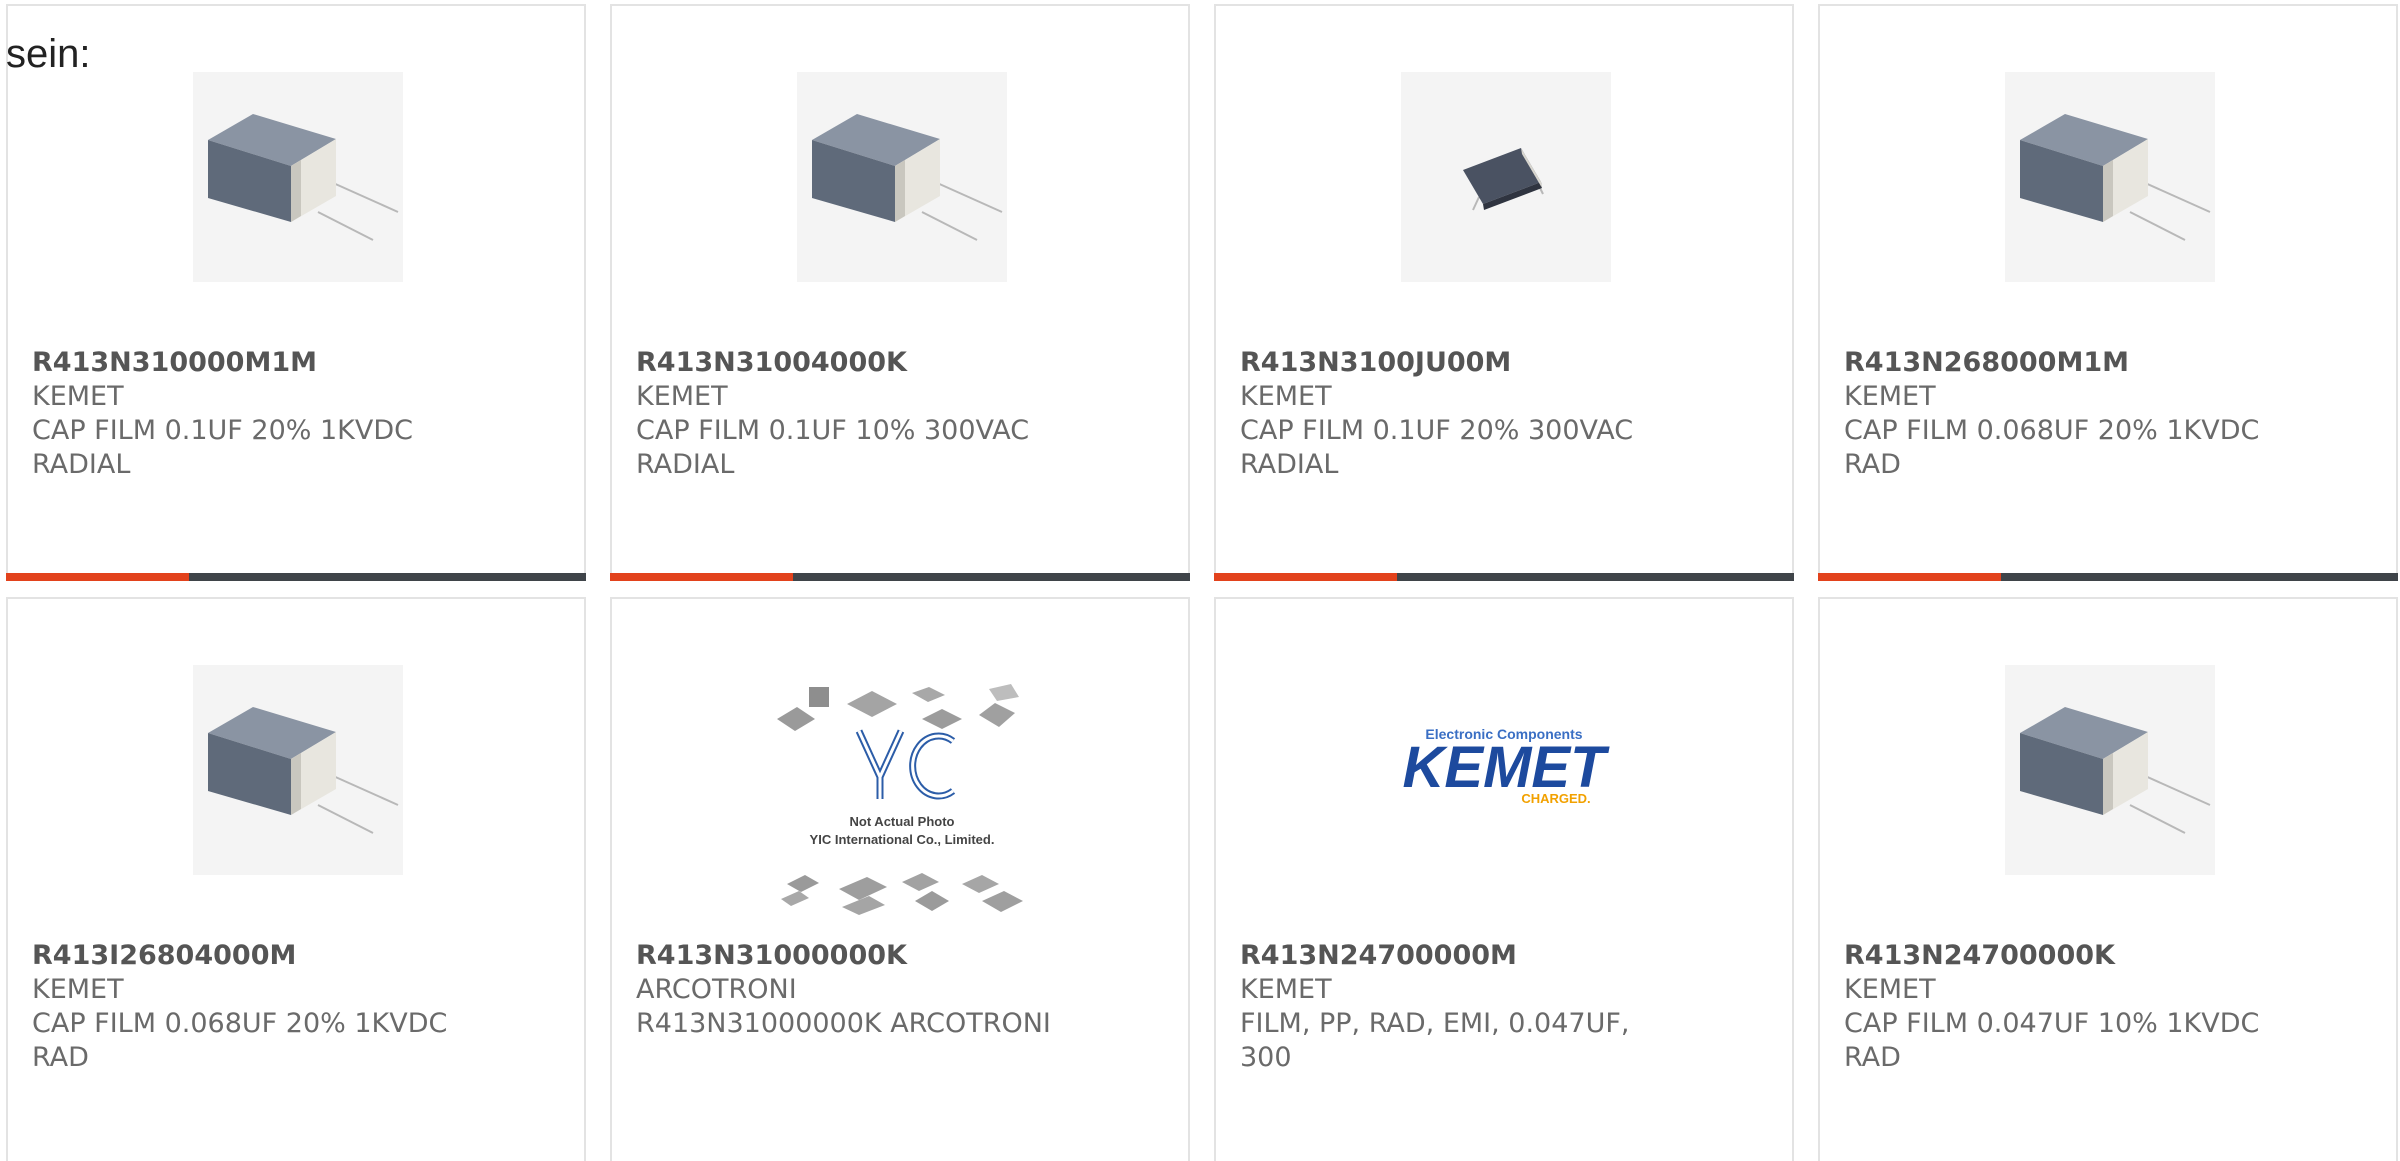 The image size is (2400, 1161). Describe the element at coordinates (2052, 1023) in the screenshot. I see `description-line: CAP FILM 0.047UF 10% 1KVDC` at that location.